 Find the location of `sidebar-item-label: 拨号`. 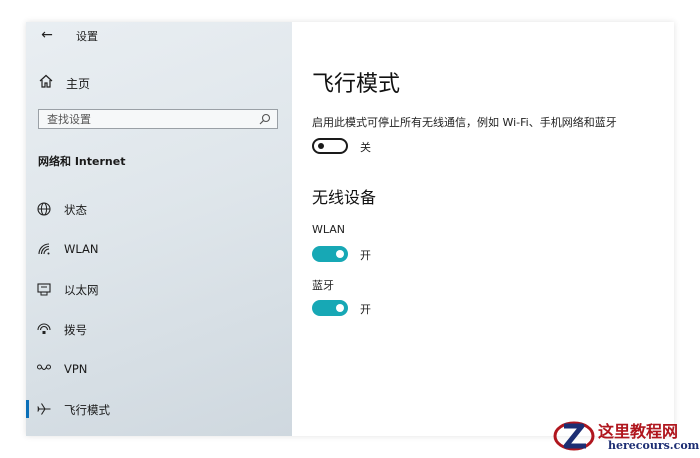

sidebar-item-label: 拨号 is located at coordinates (75, 330).